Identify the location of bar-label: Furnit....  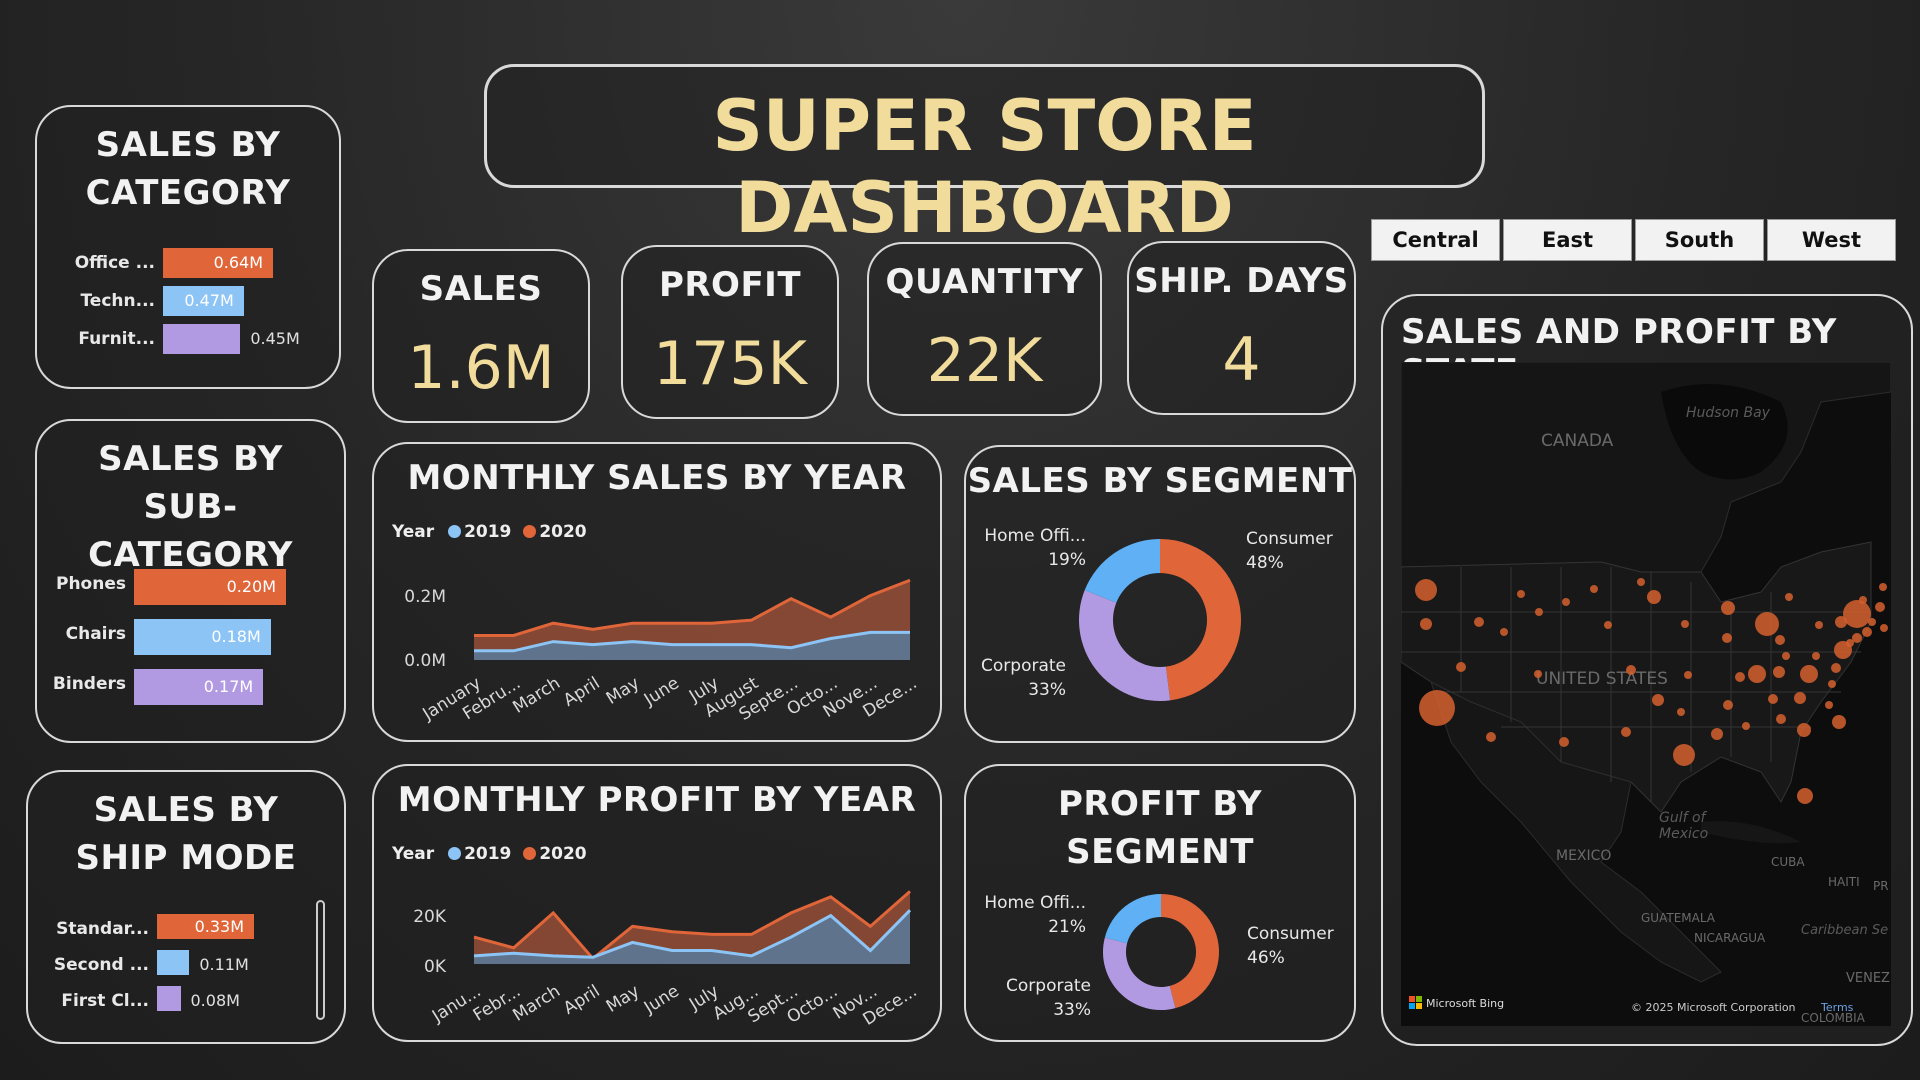
(116, 339).